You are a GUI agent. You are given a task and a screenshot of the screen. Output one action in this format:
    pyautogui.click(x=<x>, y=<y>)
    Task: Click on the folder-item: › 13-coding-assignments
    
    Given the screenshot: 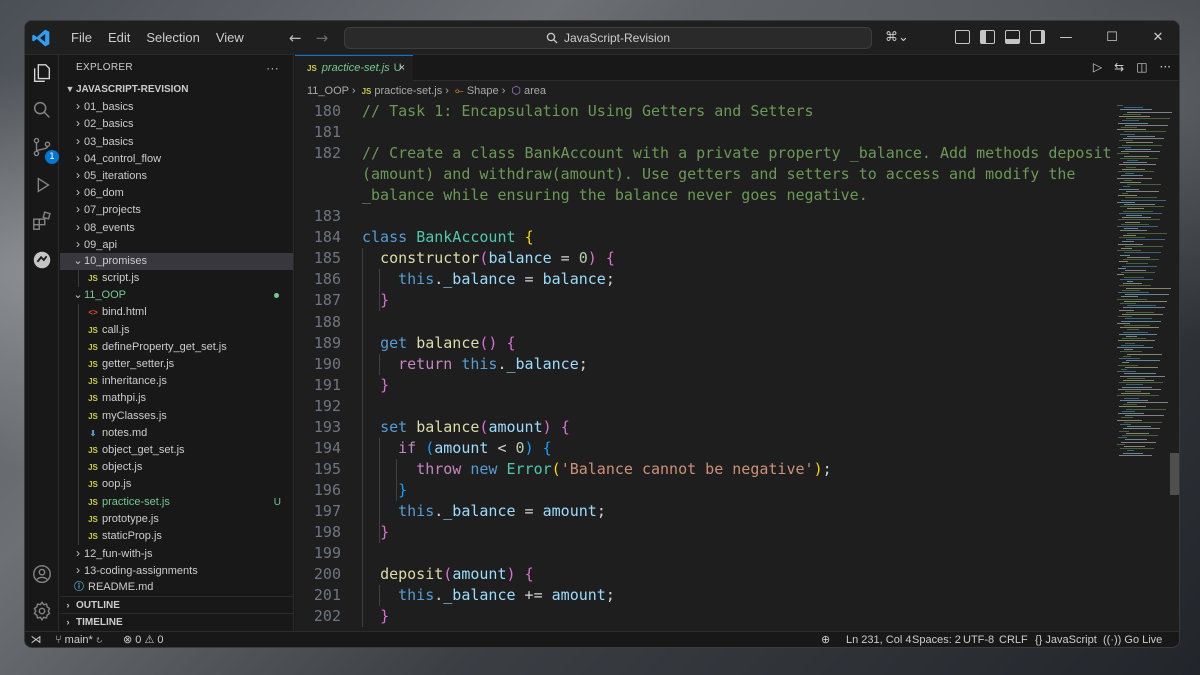 What is the action you would take?
    pyautogui.click(x=176, y=570)
    